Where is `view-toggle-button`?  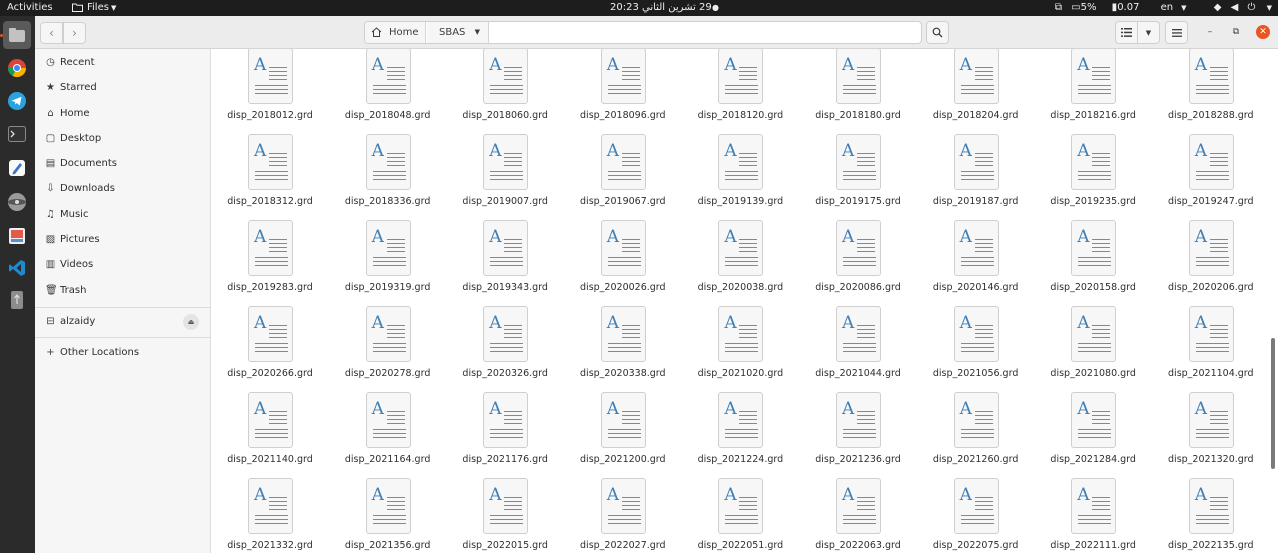 view-toggle-button is located at coordinates (1126, 32).